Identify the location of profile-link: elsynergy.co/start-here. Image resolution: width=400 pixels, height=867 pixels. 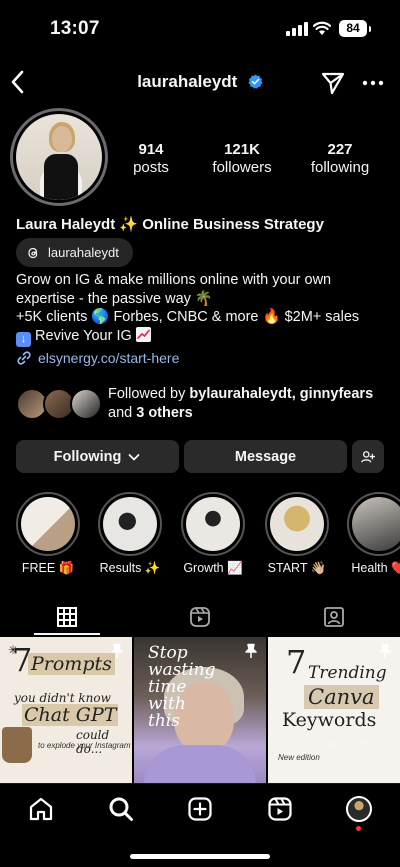
(97, 358).